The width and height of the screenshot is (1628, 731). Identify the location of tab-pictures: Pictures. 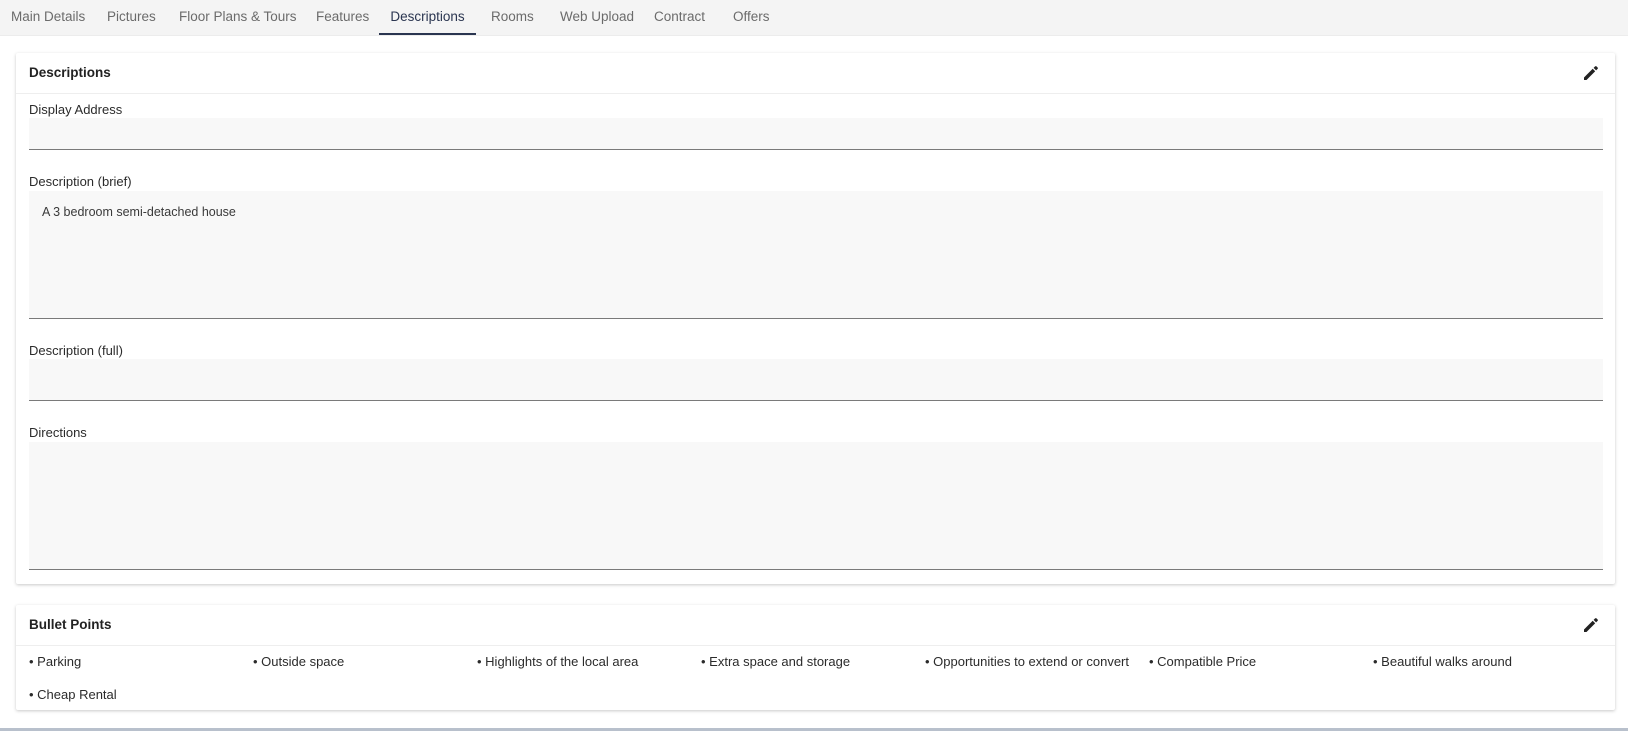
(131, 17).